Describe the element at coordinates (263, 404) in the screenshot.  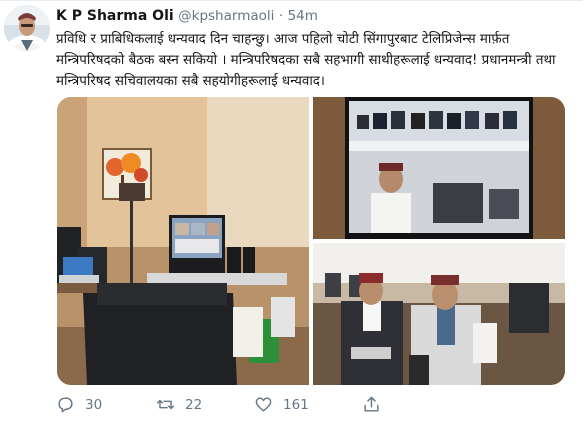
I see `heart-icon` at that location.